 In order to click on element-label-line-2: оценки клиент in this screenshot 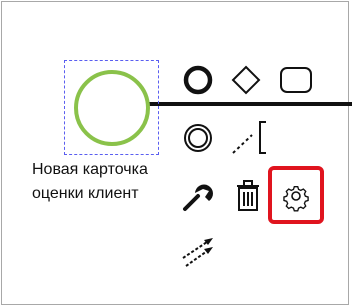, I will do `click(85, 193)`.